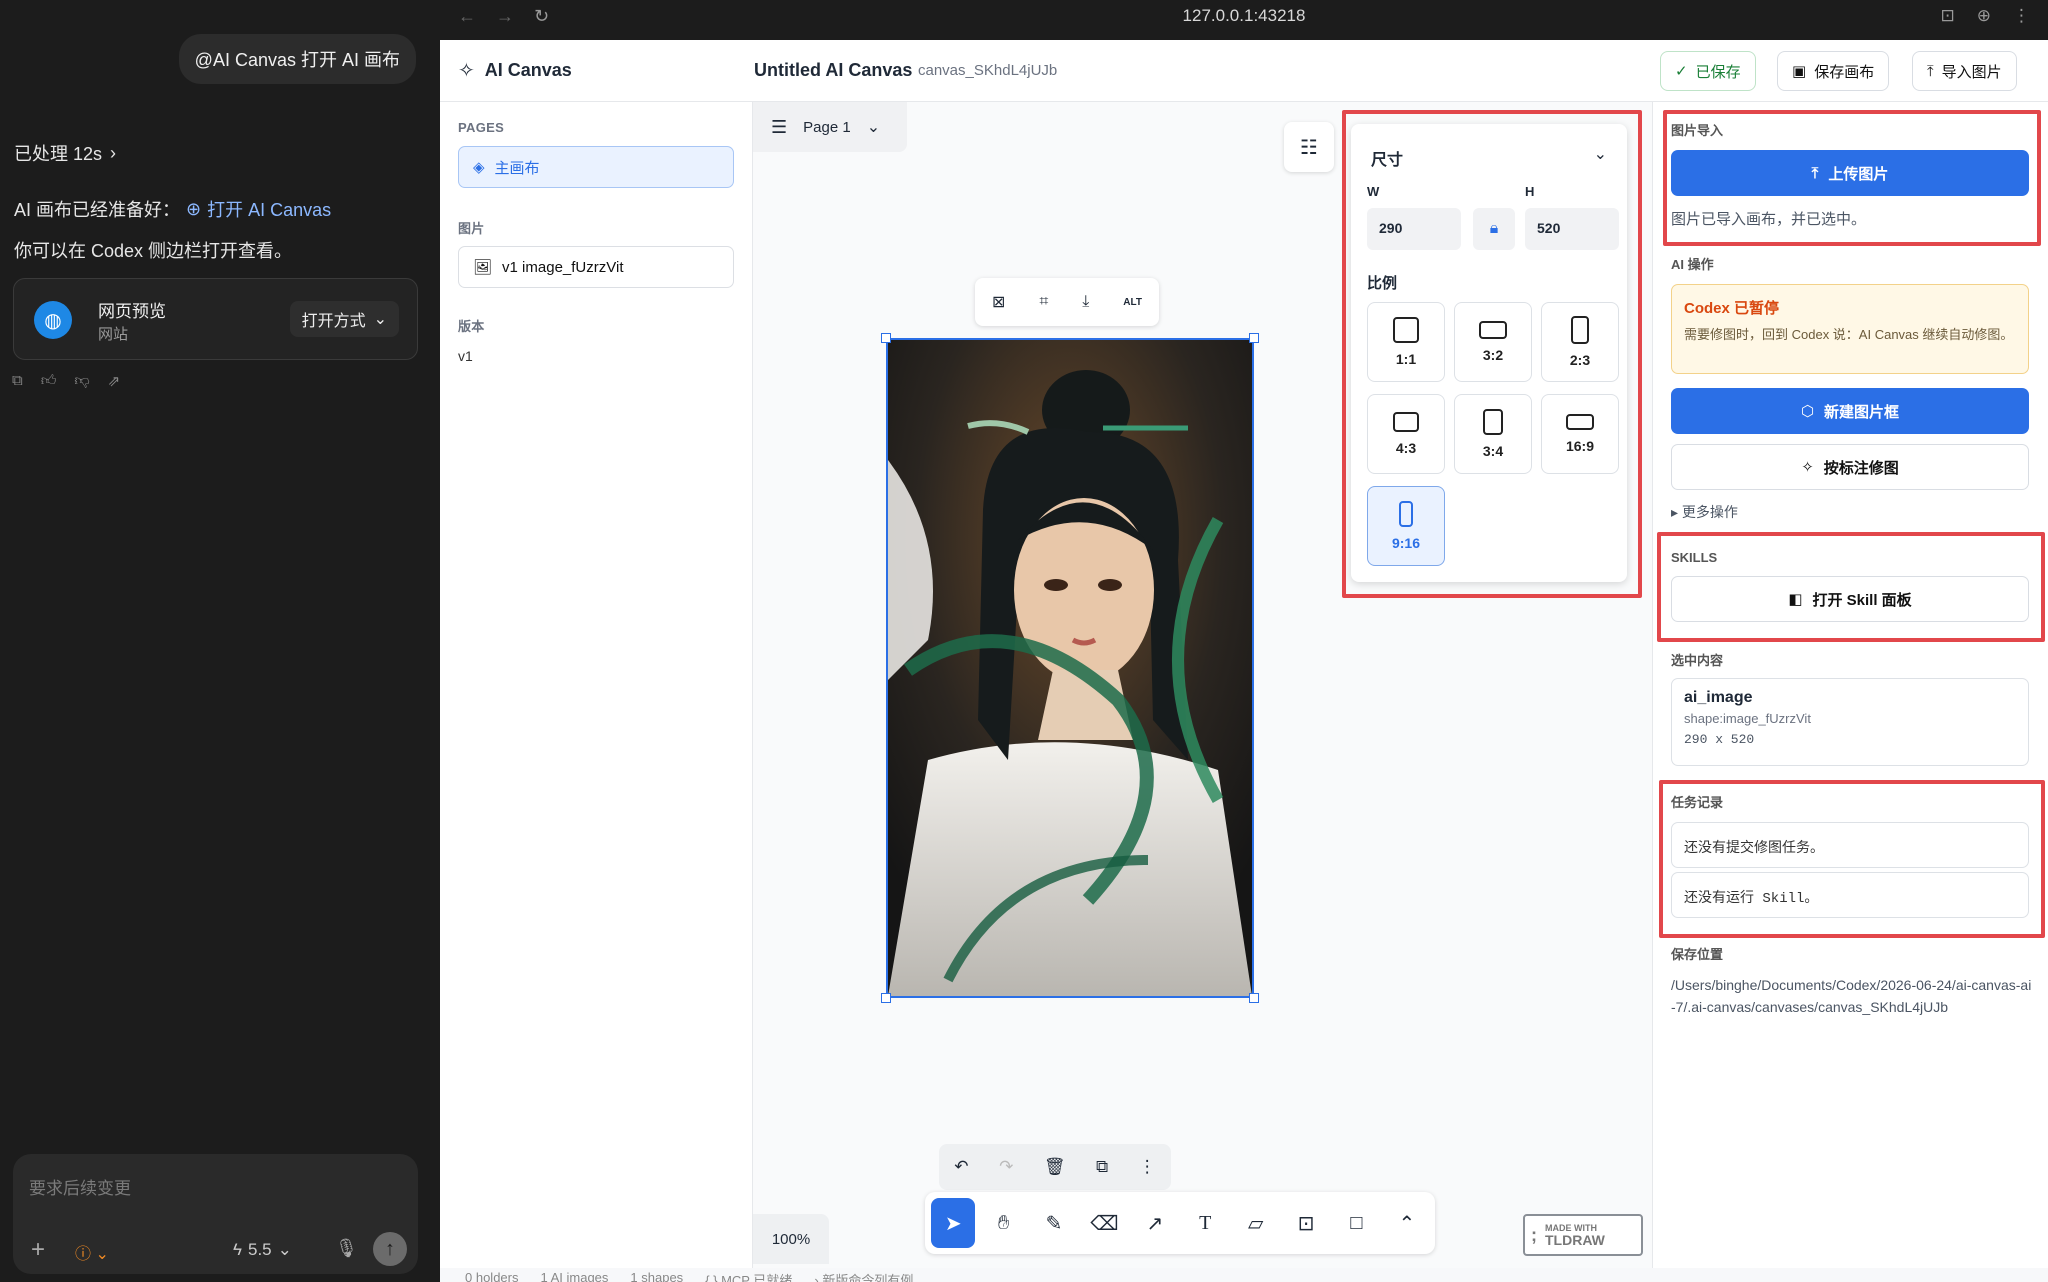 The height and width of the screenshot is (1282, 2048). I want to click on reply-prefix: AI 画布已经准备好：, so click(97, 210).